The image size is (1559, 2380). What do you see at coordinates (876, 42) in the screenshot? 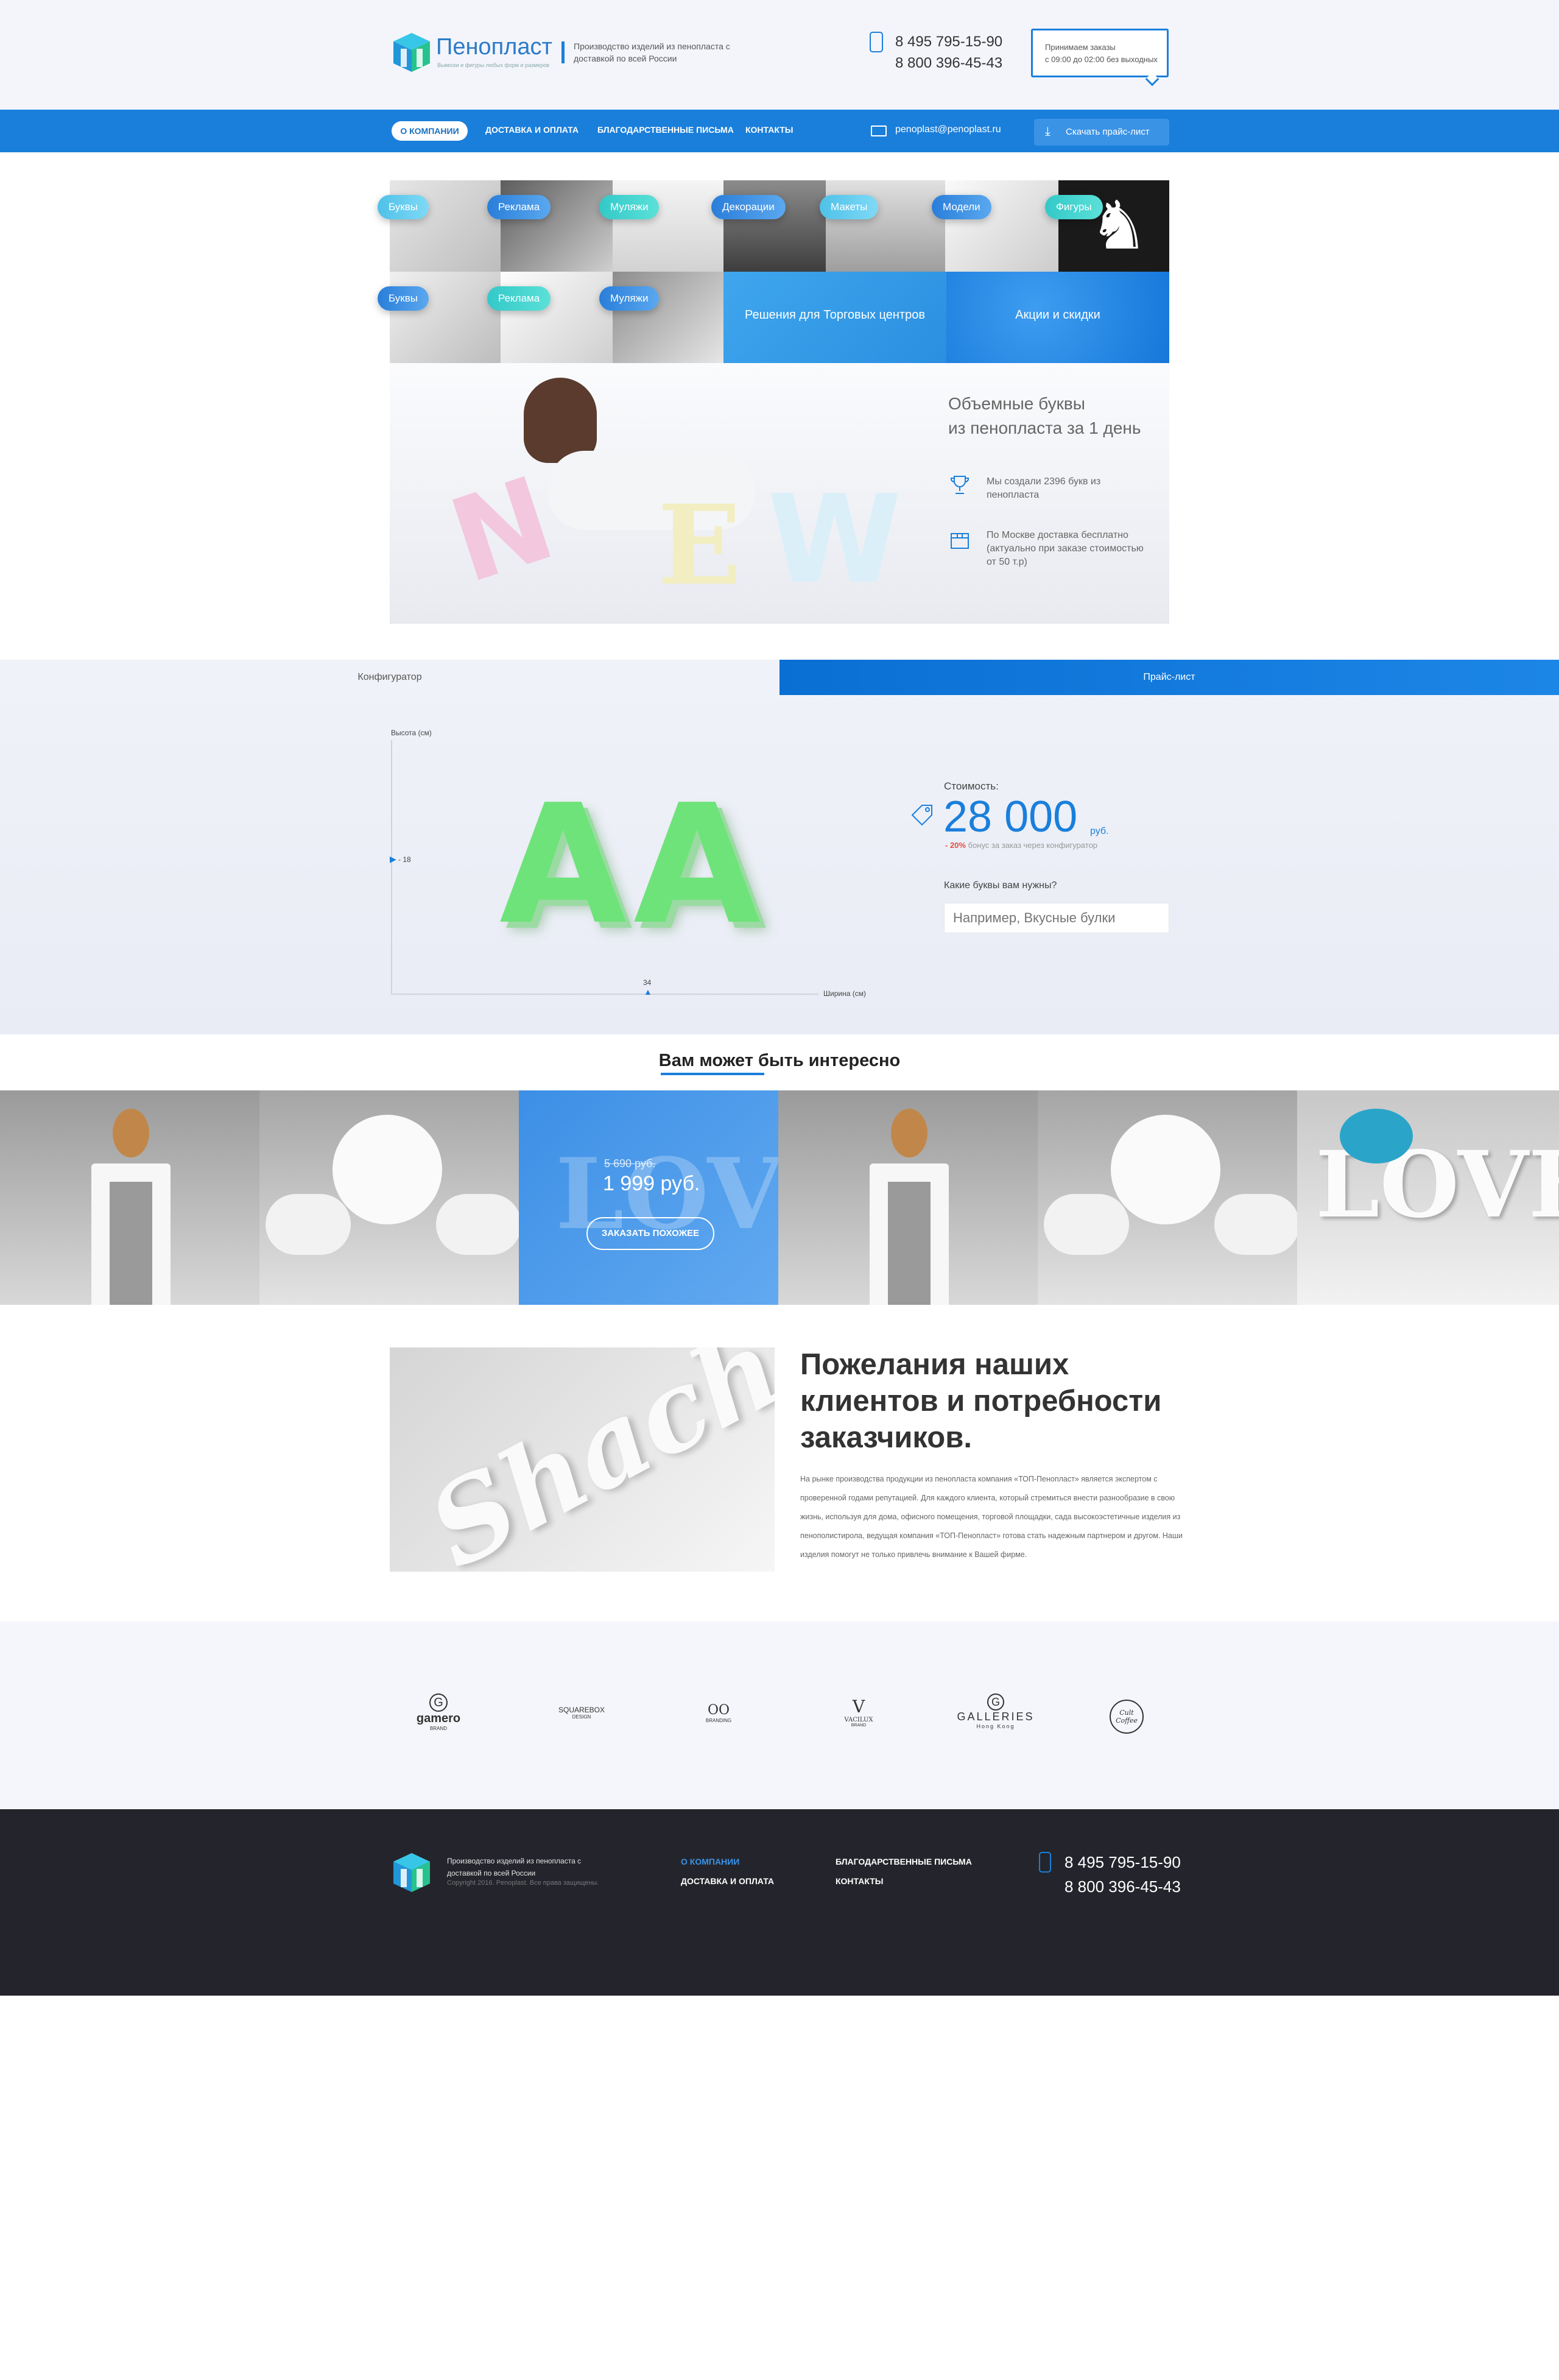
I see `phone-icon` at bounding box center [876, 42].